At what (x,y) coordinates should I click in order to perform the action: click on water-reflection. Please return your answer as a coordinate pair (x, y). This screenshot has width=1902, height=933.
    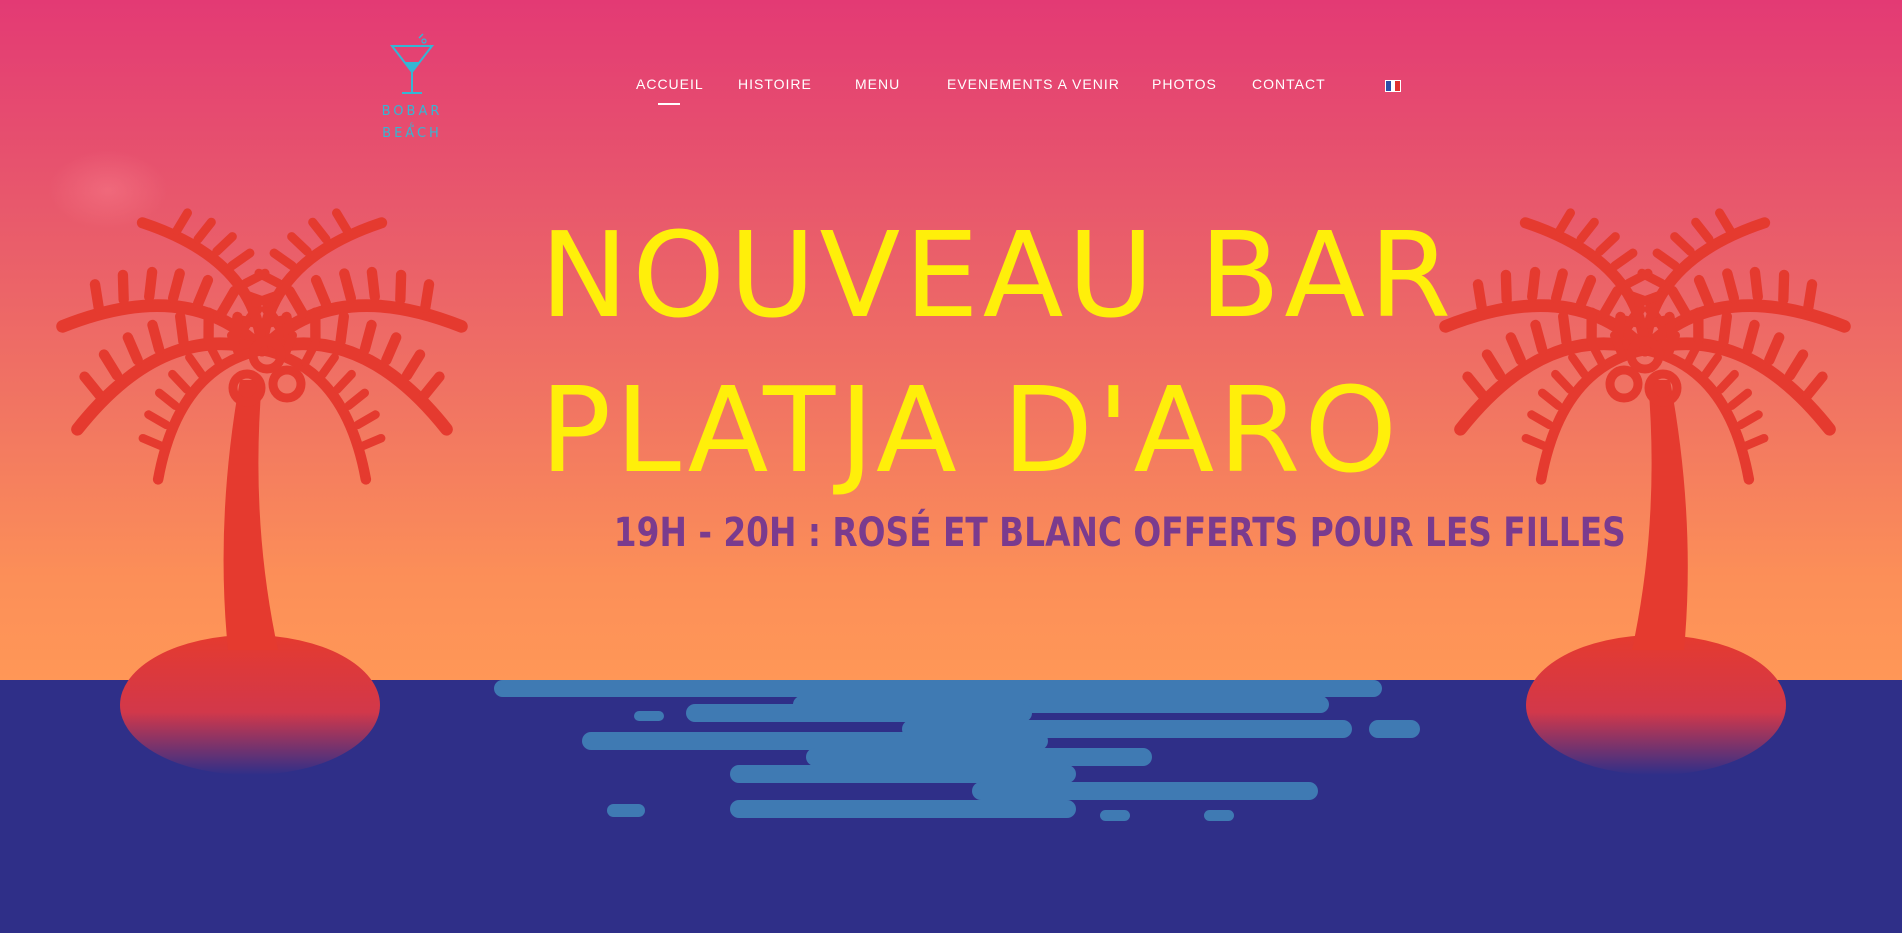
    Looking at the image, I should click on (957, 750).